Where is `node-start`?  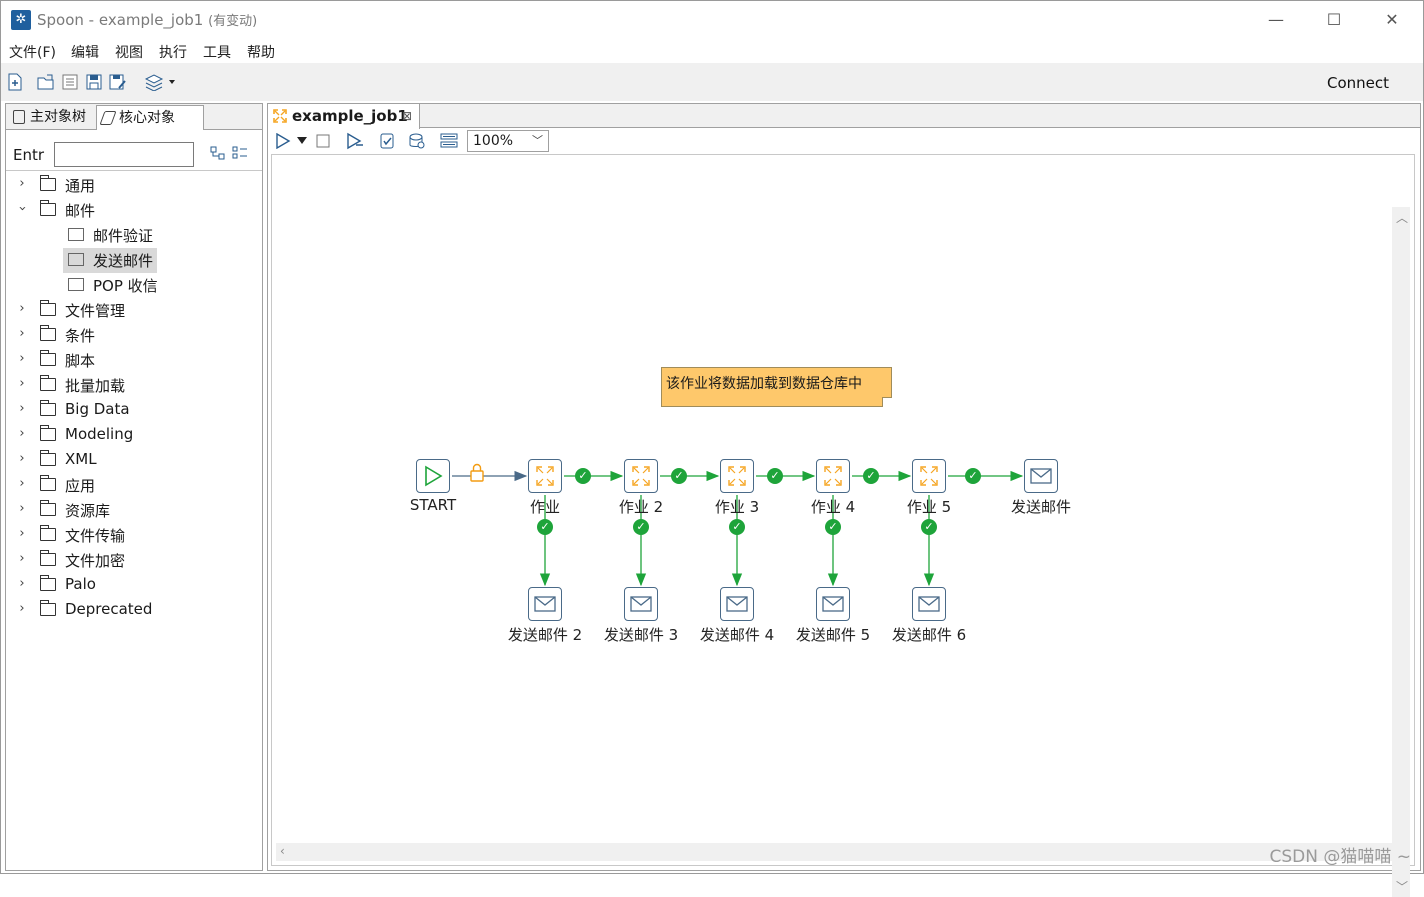 node-start is located at coordinates (433, 476).